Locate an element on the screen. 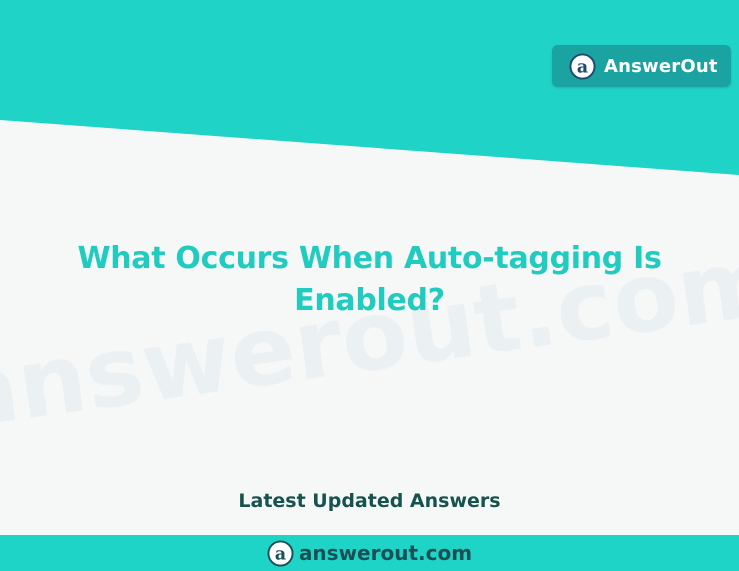  footer-bar: a answerout.com is located at coordinates (369, 553).